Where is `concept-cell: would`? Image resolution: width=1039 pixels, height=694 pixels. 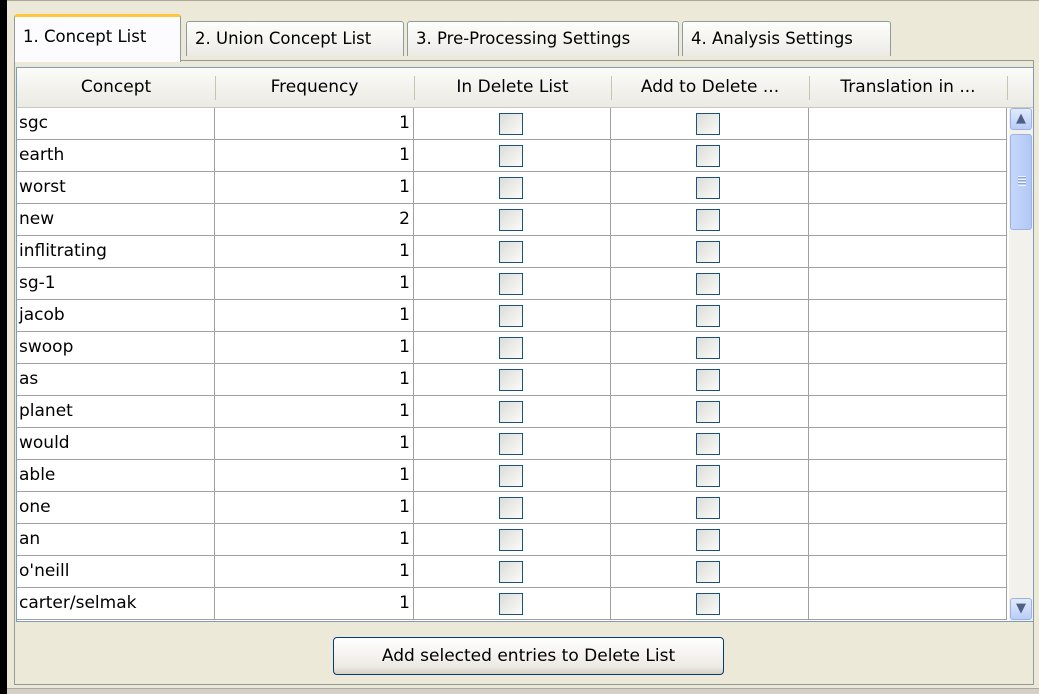
concept-cell: would is located at coordinates (116, 444).